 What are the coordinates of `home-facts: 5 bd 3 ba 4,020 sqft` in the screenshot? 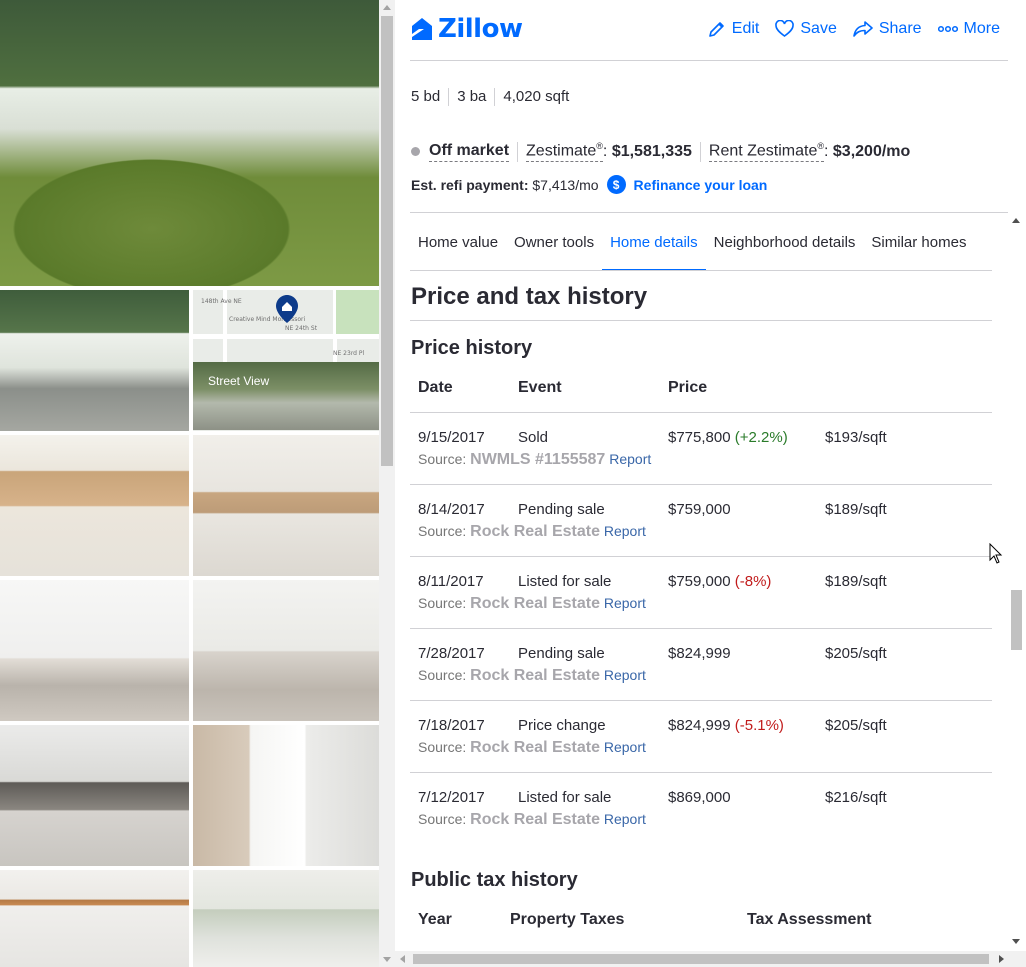 It's located at (494, 97).